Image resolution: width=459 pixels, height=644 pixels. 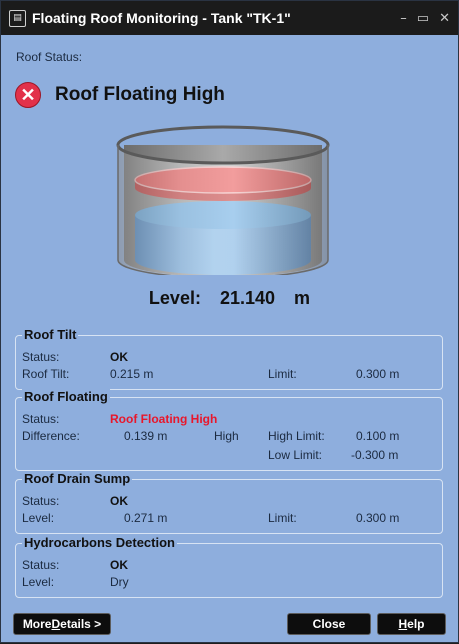 What do you see at coordinates (226, 436) in the screenshot?
I see `difference-state: High` at bounding box center [226, 436].